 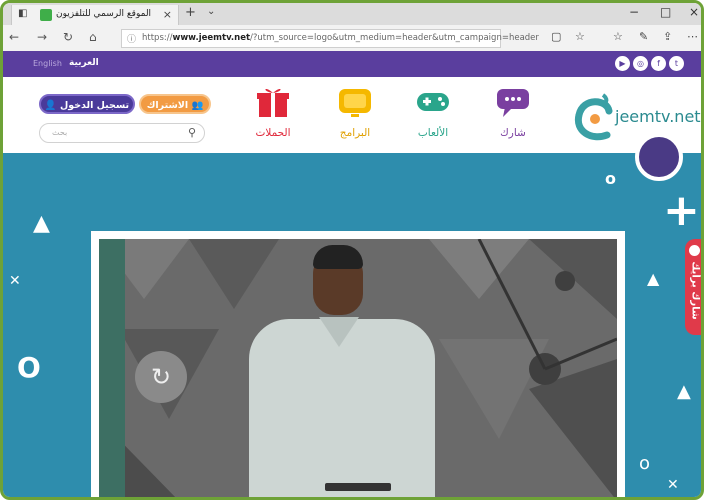 What do you see at coordinates (634, 12) in the screenshot?
I see `minimize-button: −` at bounding box center [634, 12].